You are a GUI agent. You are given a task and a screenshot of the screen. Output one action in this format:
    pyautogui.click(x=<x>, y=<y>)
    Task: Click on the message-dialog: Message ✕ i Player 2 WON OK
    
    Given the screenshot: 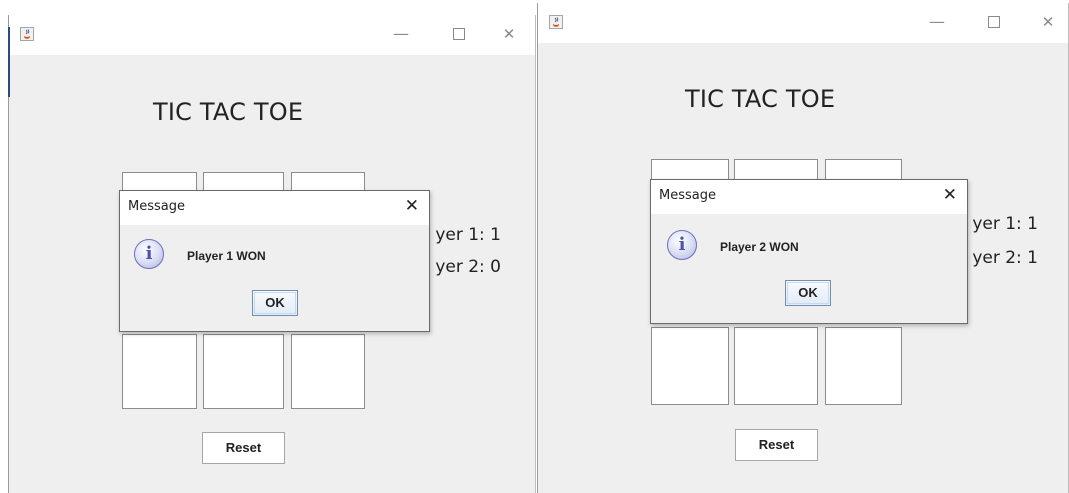 What is the action you would take?
    pyautogui.click(x=809, y=251)
    